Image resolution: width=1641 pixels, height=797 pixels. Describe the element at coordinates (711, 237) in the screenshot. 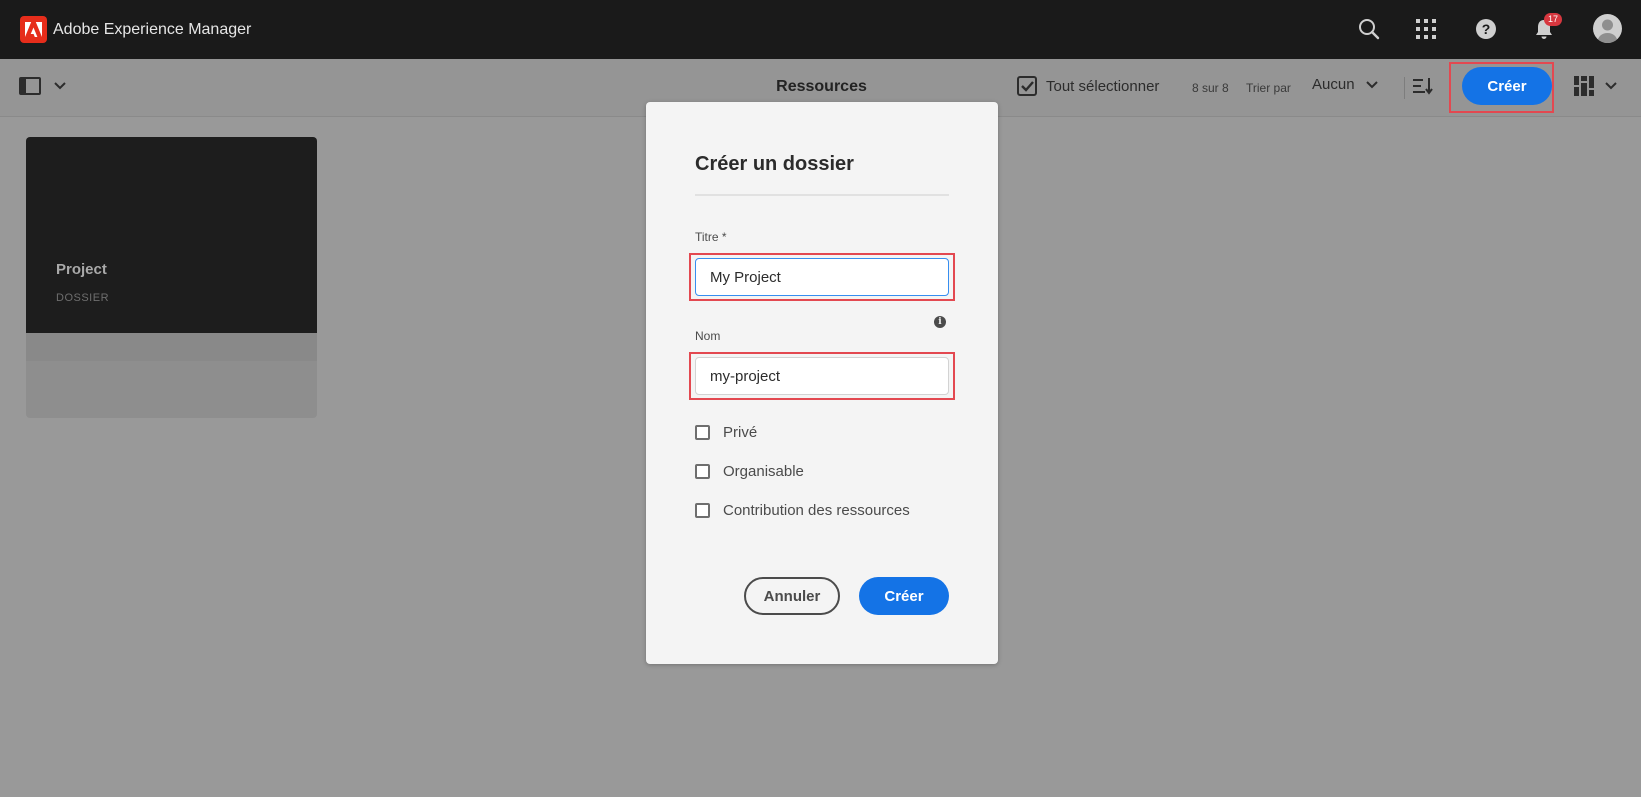

I see `title-field-label: Titre *` at that location.